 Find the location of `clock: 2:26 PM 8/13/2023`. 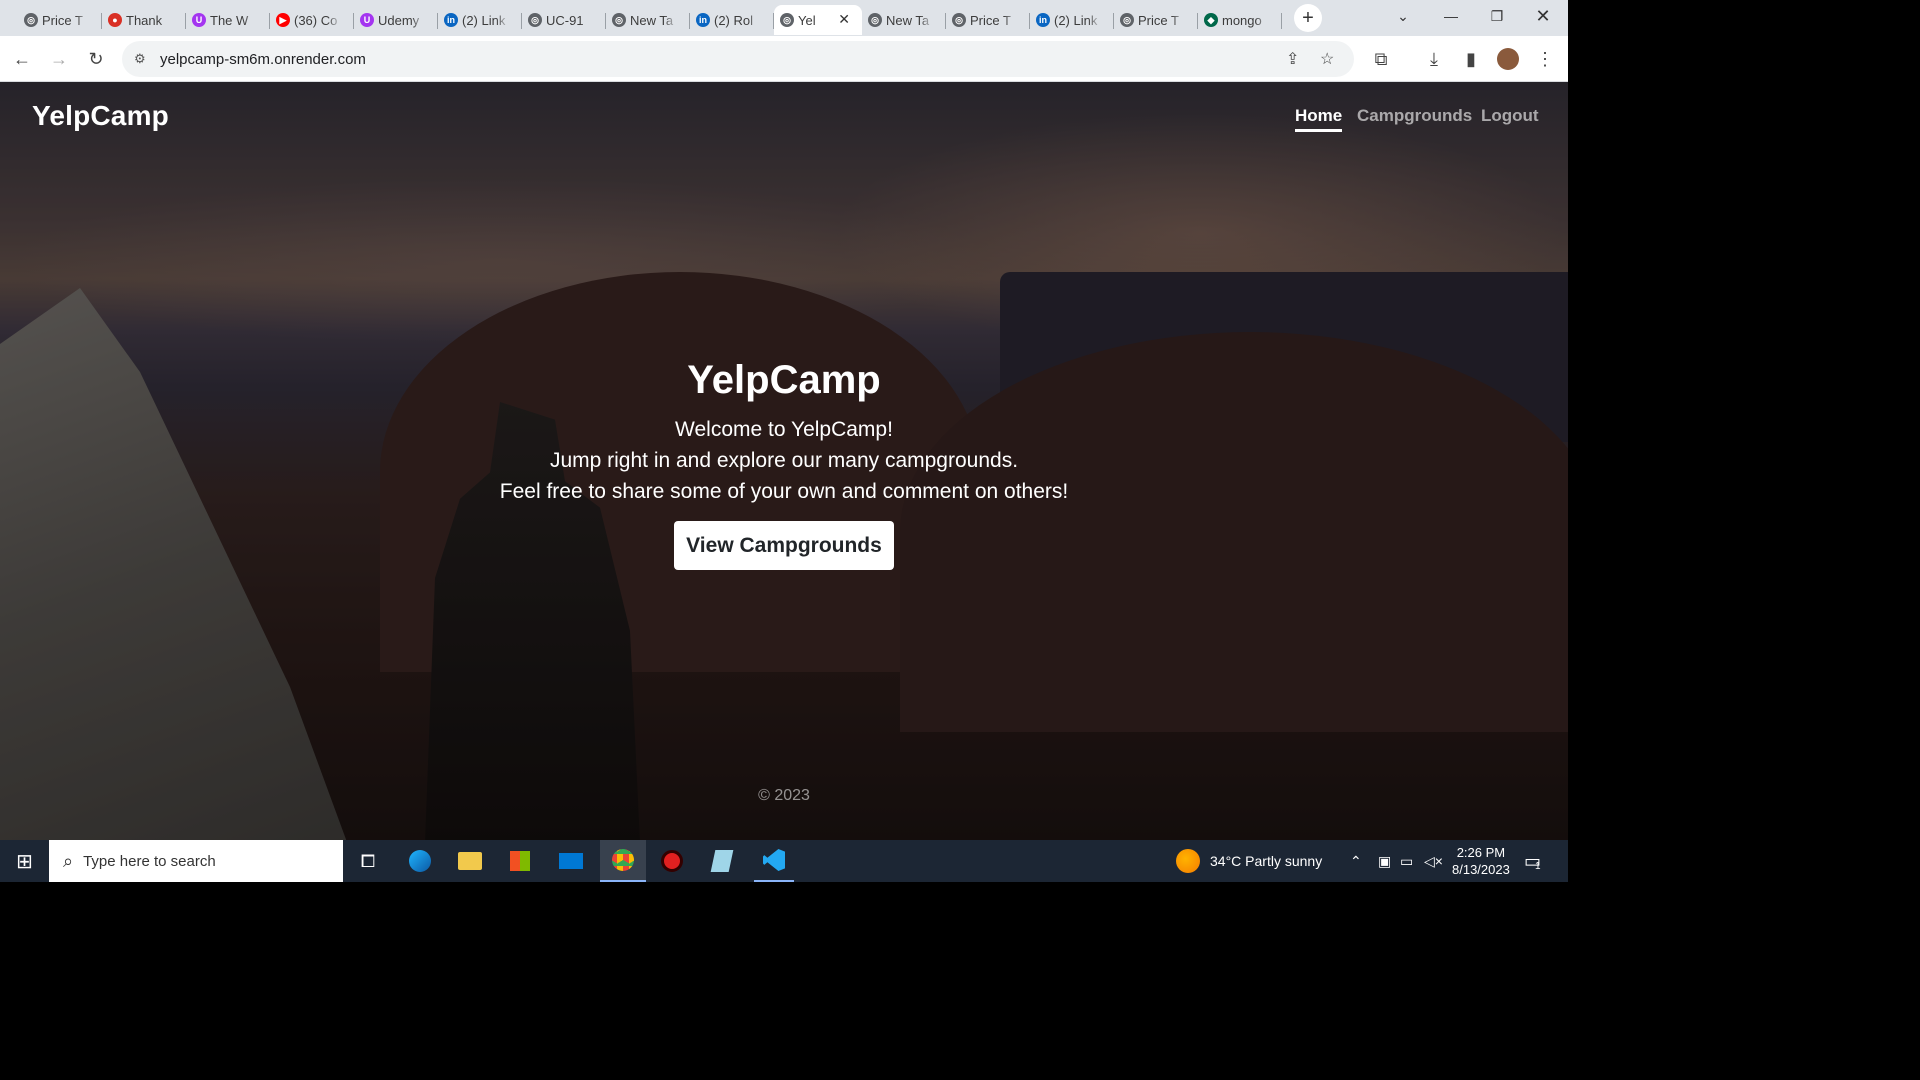

clock: 2:26 PM 8/13/2023 is located at coordinates (1481, 861).